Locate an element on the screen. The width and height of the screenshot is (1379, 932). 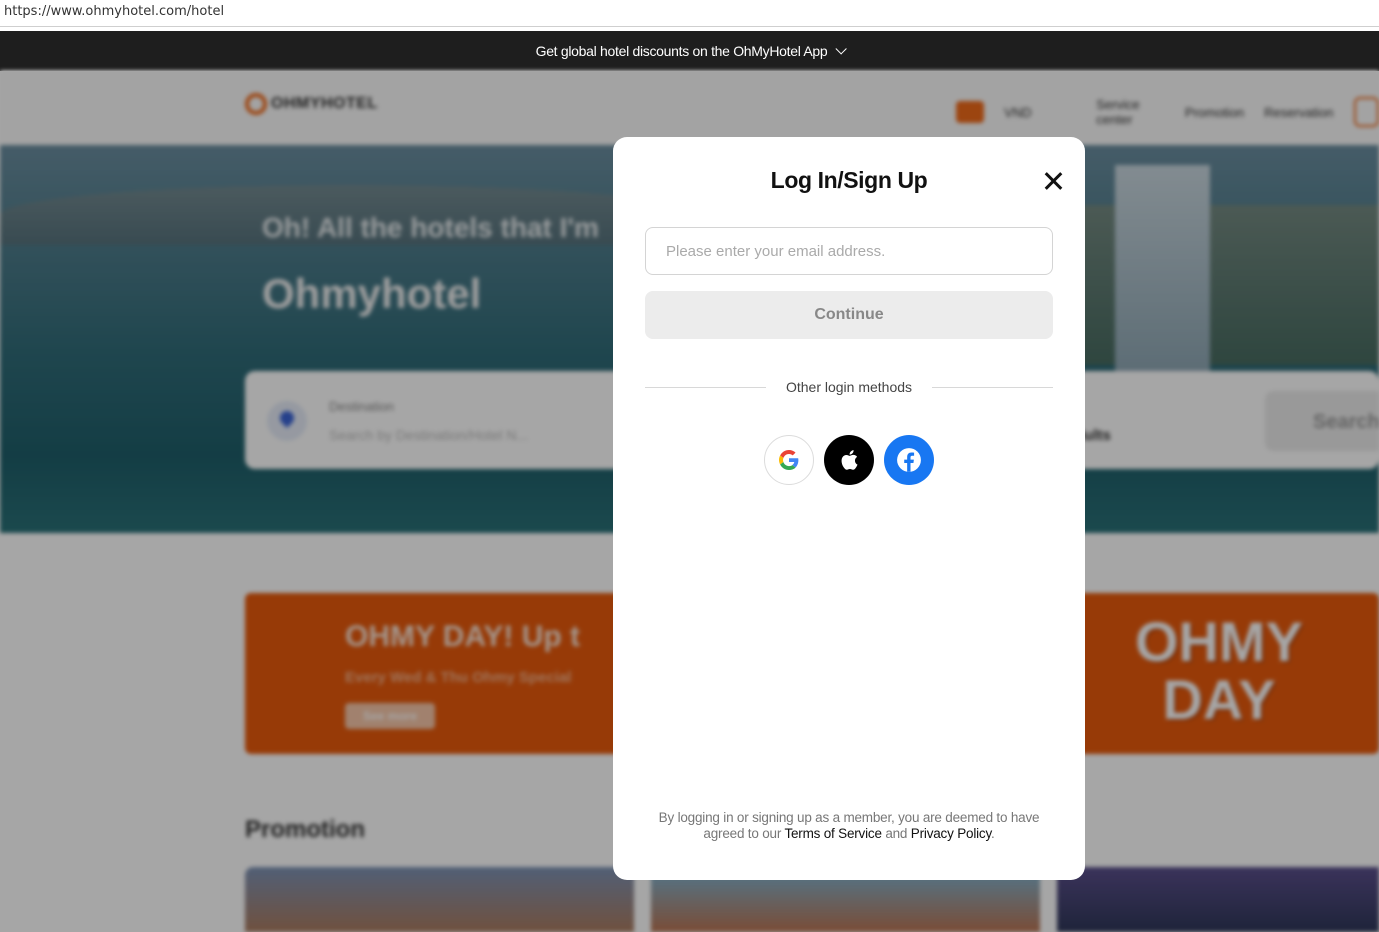
social-login-buttons is located at coordinates (849, 460).